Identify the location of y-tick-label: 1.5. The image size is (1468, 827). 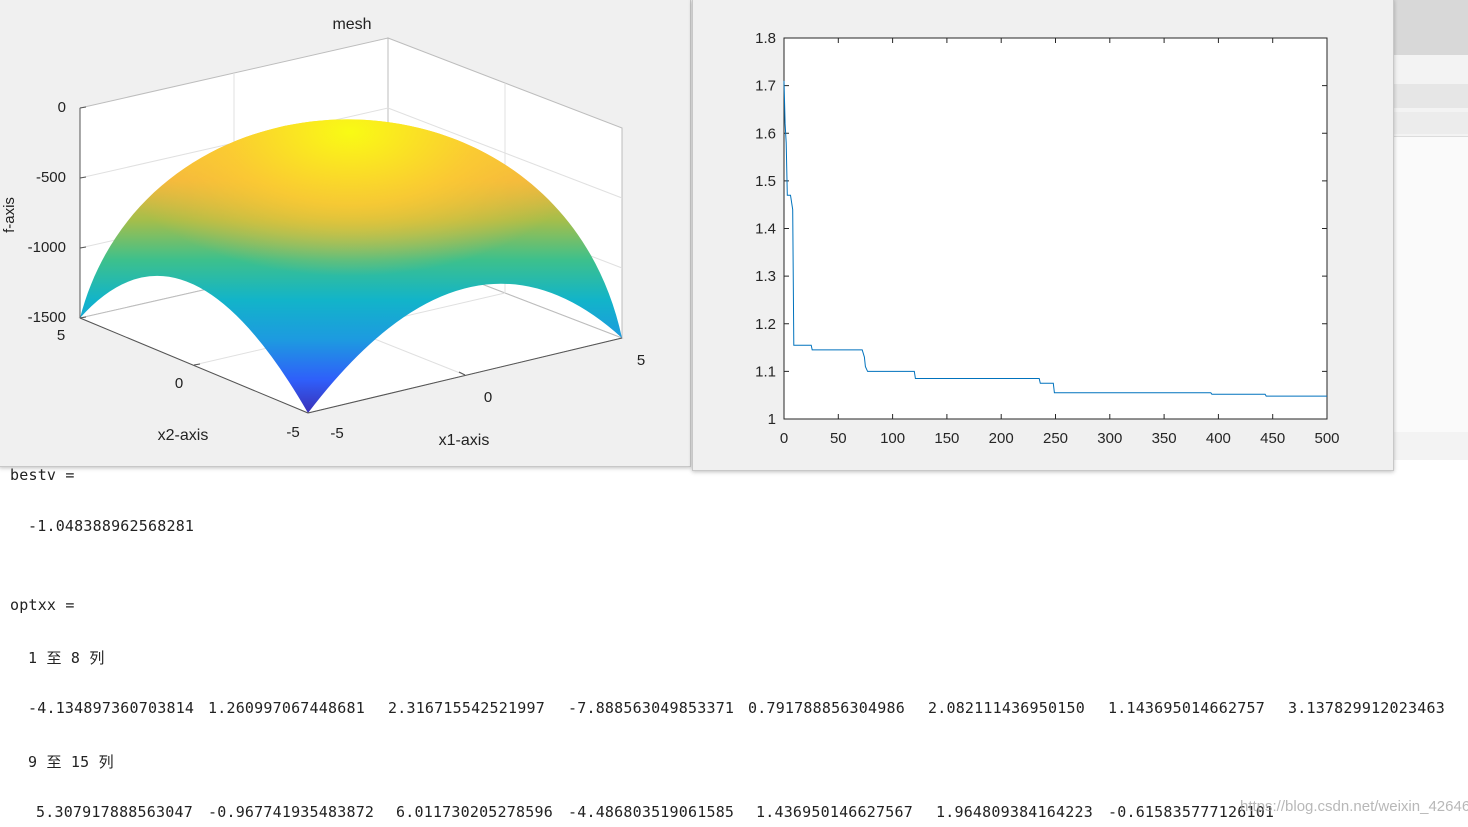
(765, 181).